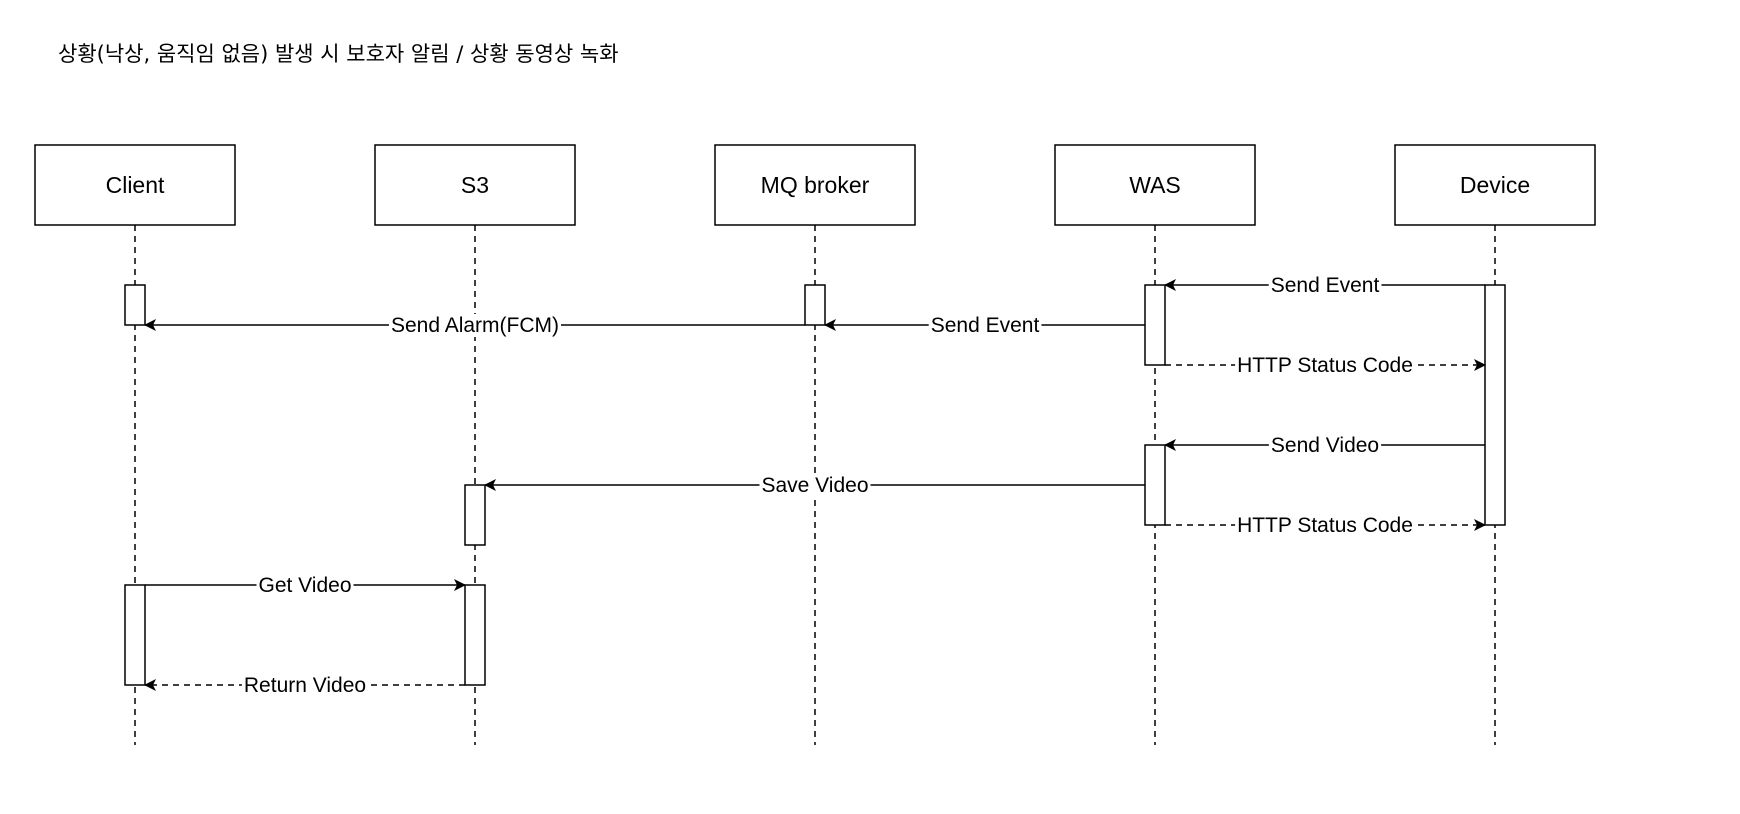  I want to click on message-3: Send Alarm(FCM), so click(474, 325).